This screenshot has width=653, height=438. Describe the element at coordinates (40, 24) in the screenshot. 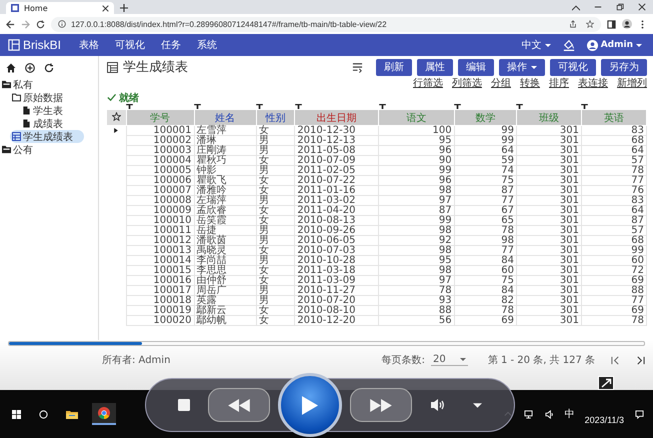

I see `reload-icon` at that location.